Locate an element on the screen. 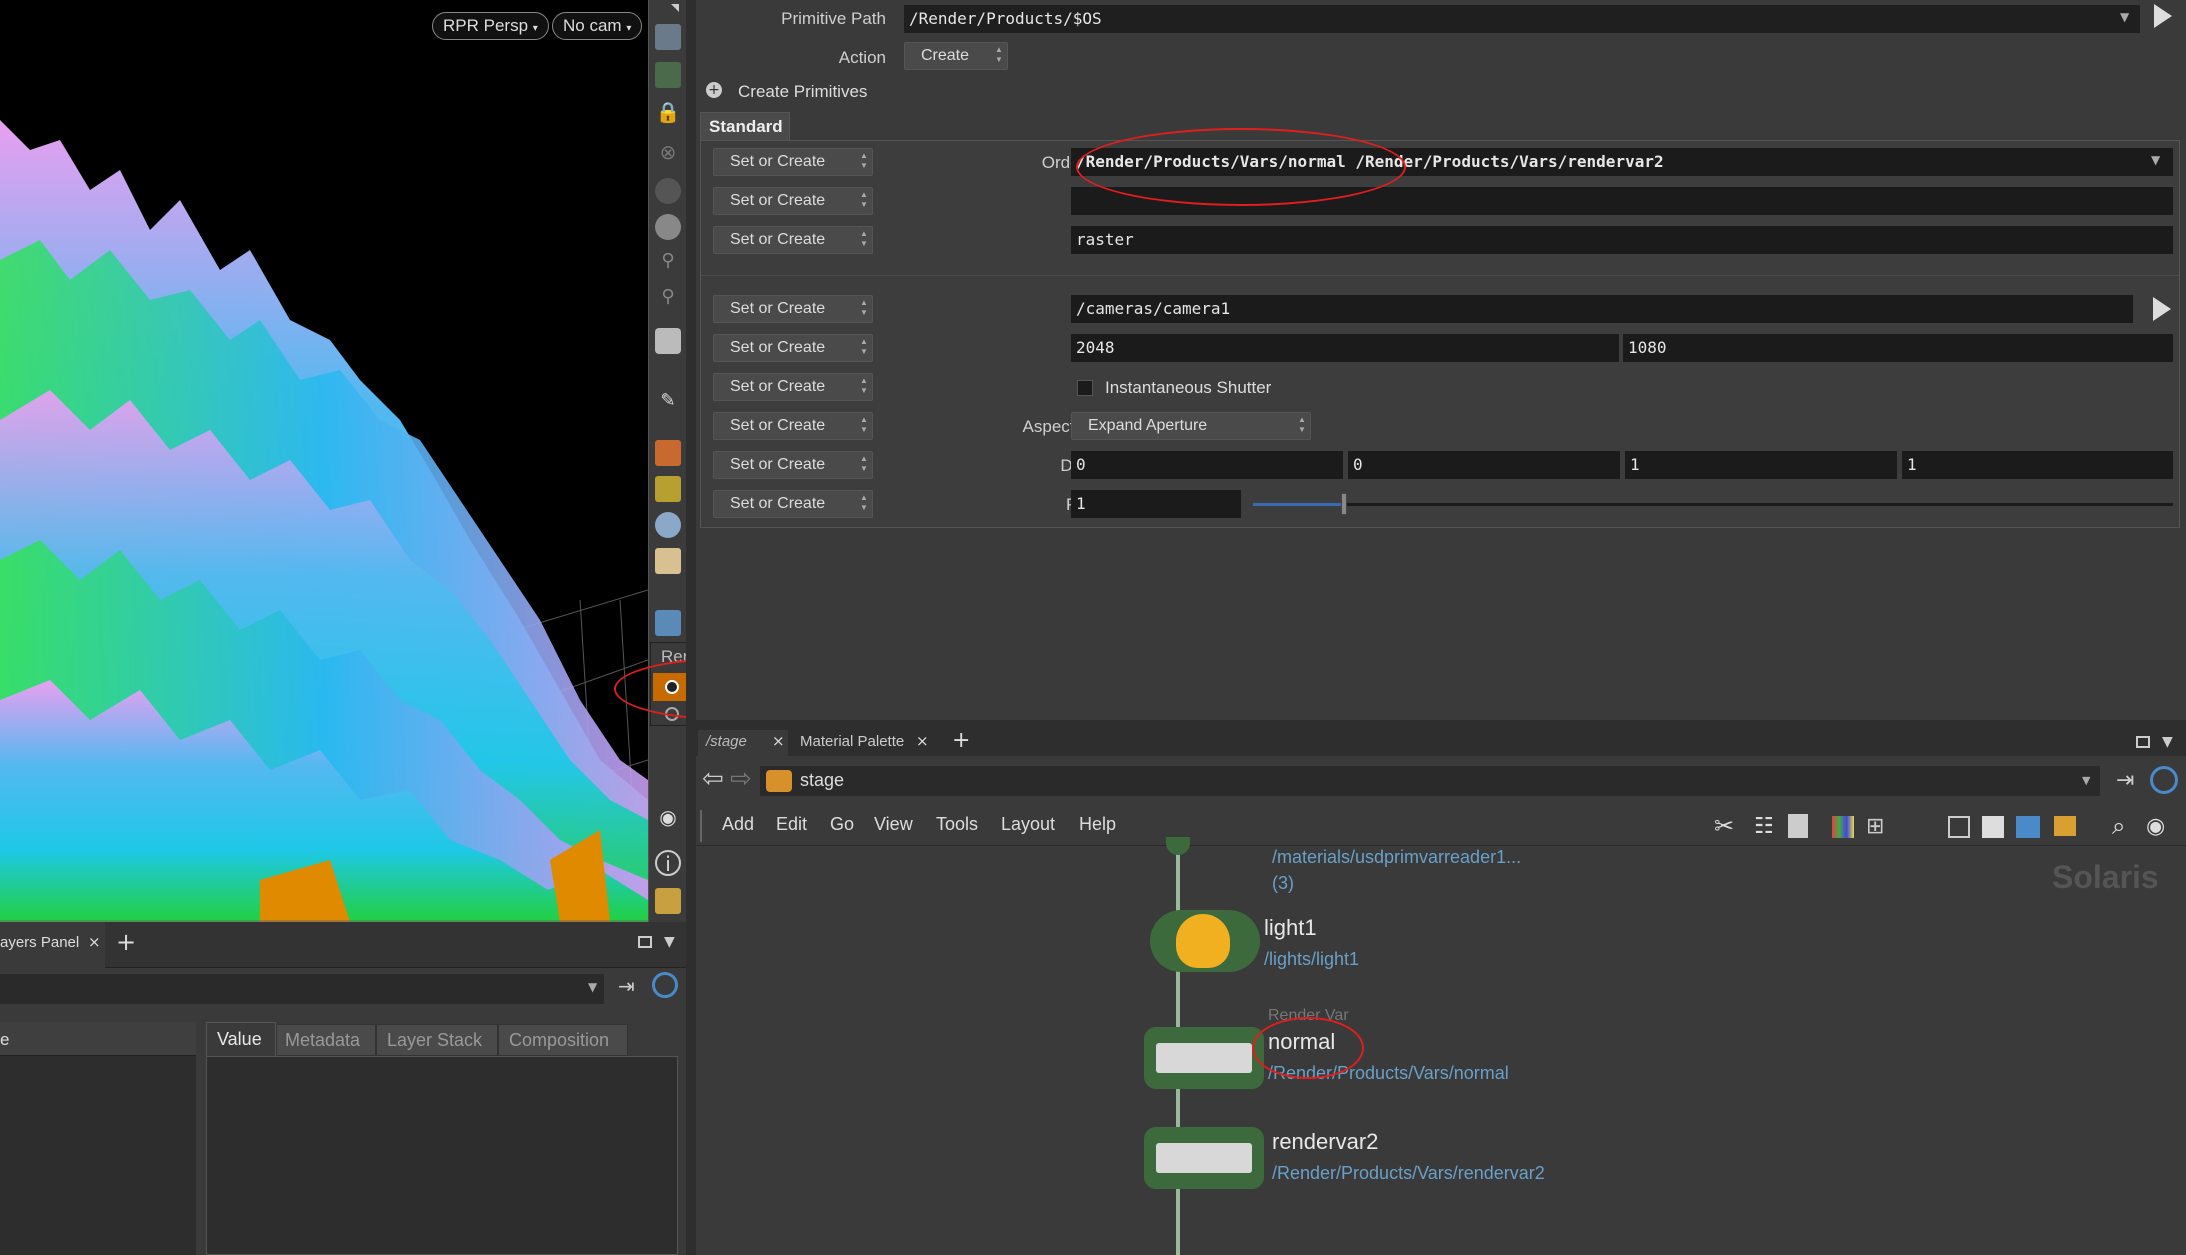  visibility-icon is located at coordinates (668, 75).